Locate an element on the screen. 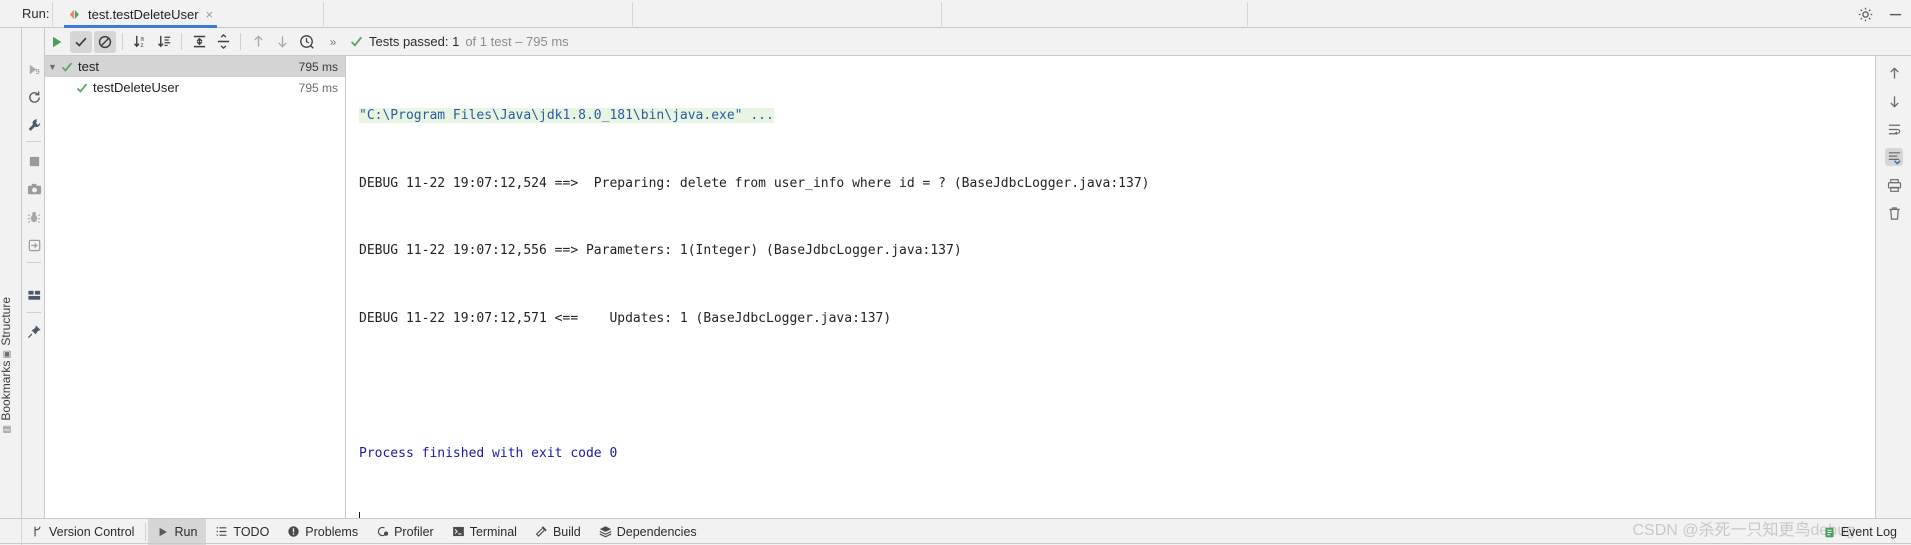  minimize-icon is located at coordinates (1895, 14).